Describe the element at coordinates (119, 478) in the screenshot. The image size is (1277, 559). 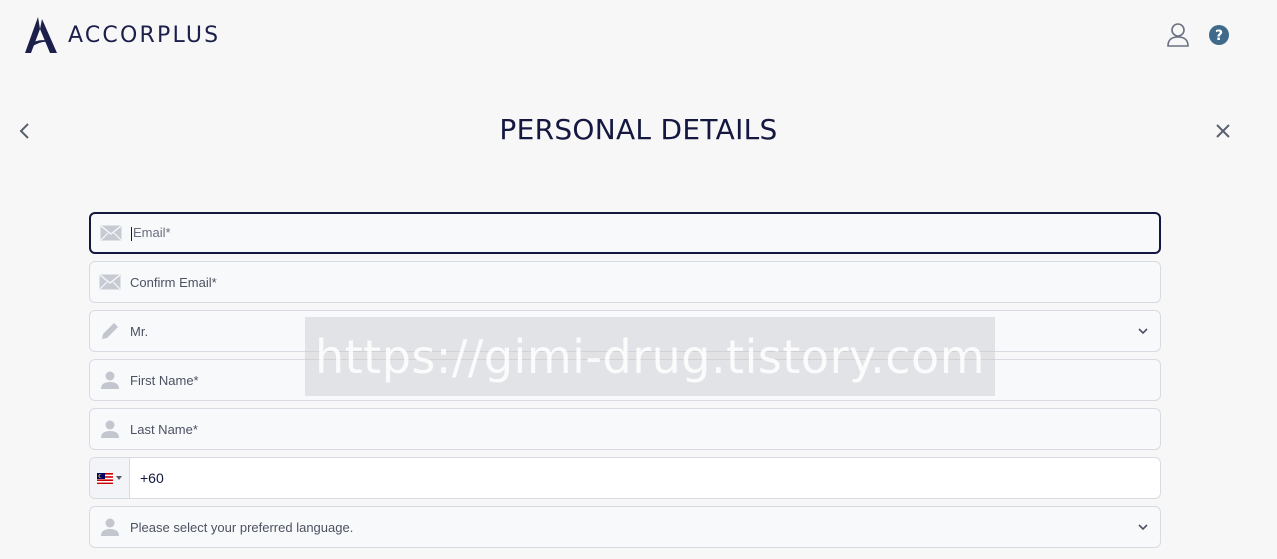
I see `caret-down-icon` at that location.